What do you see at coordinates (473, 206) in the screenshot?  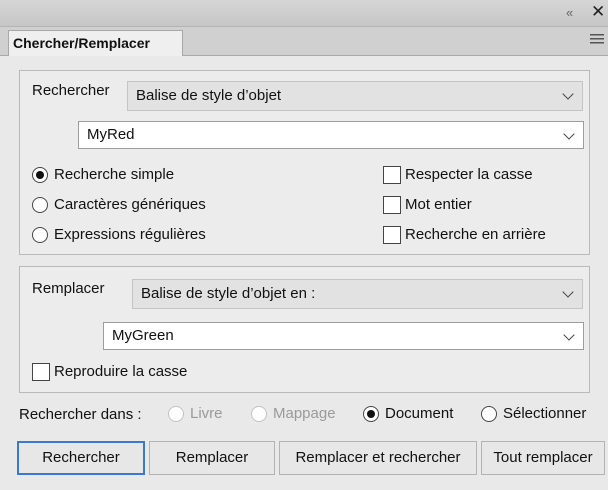 I see `mot-entier-checkbox: Mot entier` at bounding box center [473, 206].